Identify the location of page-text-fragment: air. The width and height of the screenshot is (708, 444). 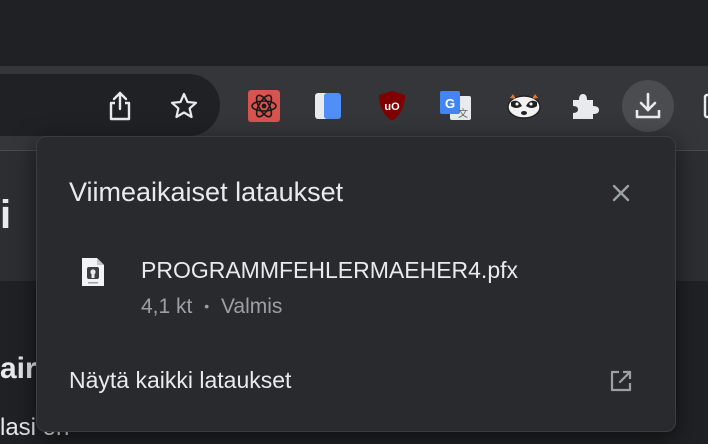
(18, 368).